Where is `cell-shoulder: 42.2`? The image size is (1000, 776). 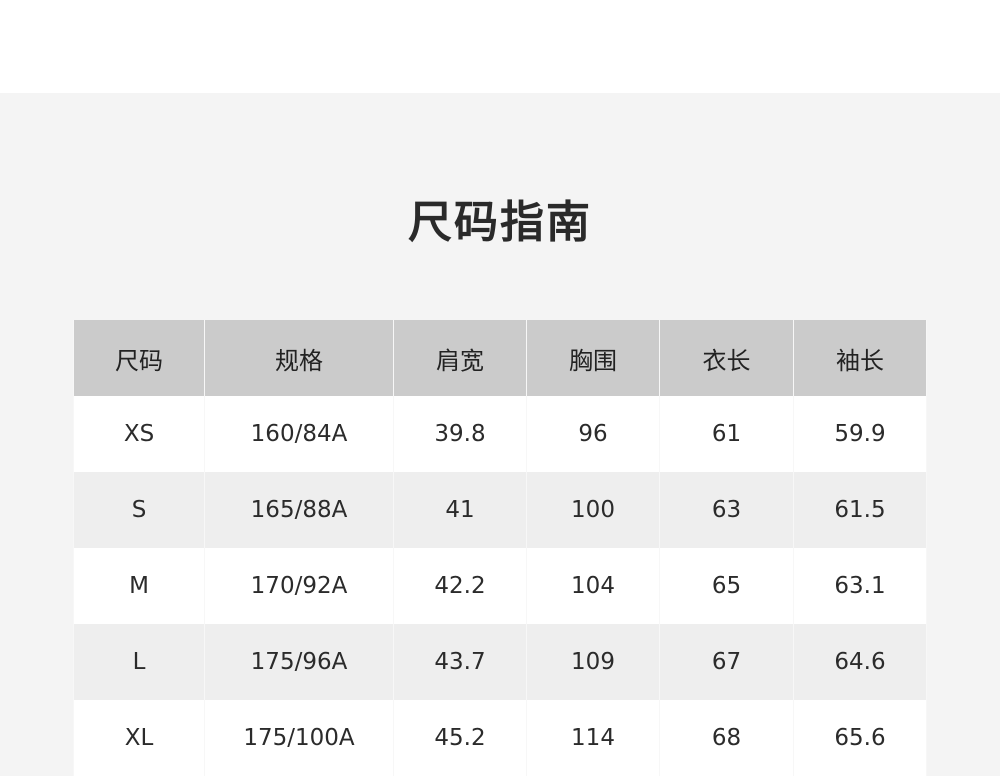 cell-shoulder: 42.2 is located at coordinates (460, 586).